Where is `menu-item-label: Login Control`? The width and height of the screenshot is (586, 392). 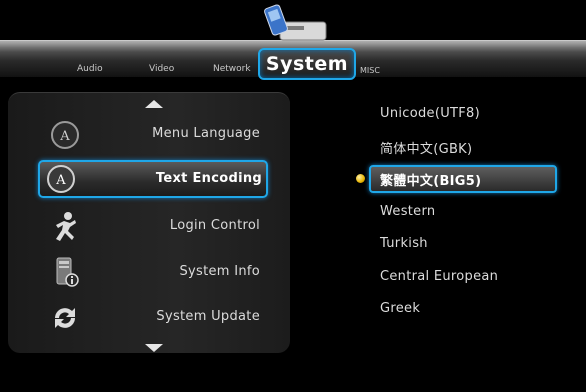
menu-item-label: Login Control is located at coordinates (214, 225).